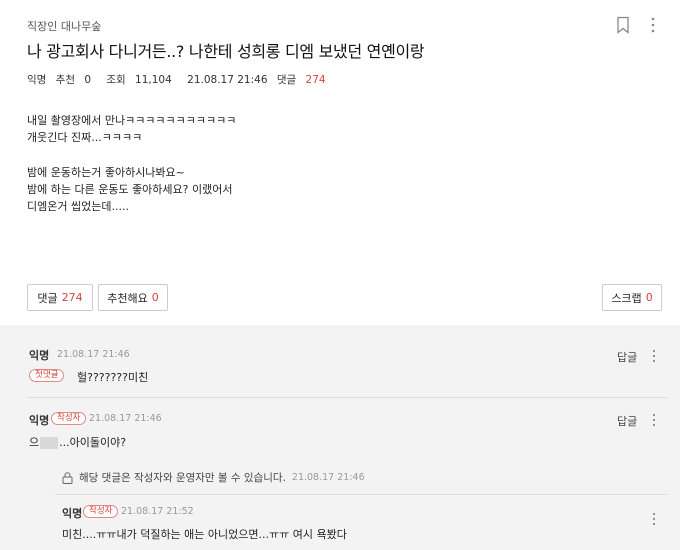 The width and height of the screenshot is (680, 550). I want to click on post-date: 21.08.17 21:46, so click(227, 80).